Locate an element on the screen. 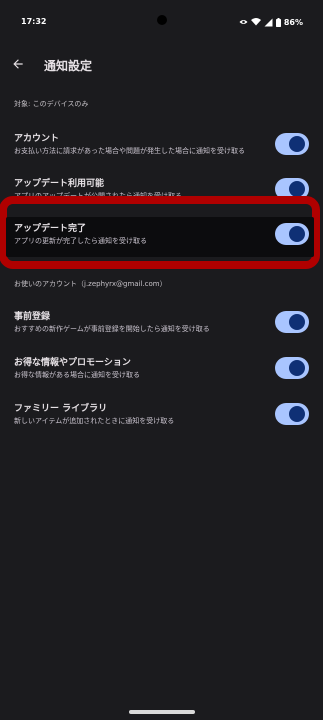 The image size is (323, 720). status-bar: 17:32 86% is located at coordinates (161, 24).